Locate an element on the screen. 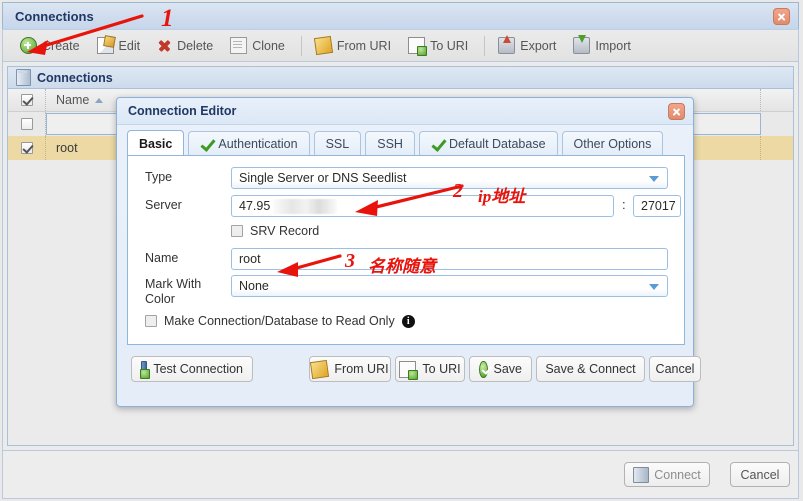 The image size is (803, 501). toolbar-label-delete: Delete is located at coordinates (195, 45).